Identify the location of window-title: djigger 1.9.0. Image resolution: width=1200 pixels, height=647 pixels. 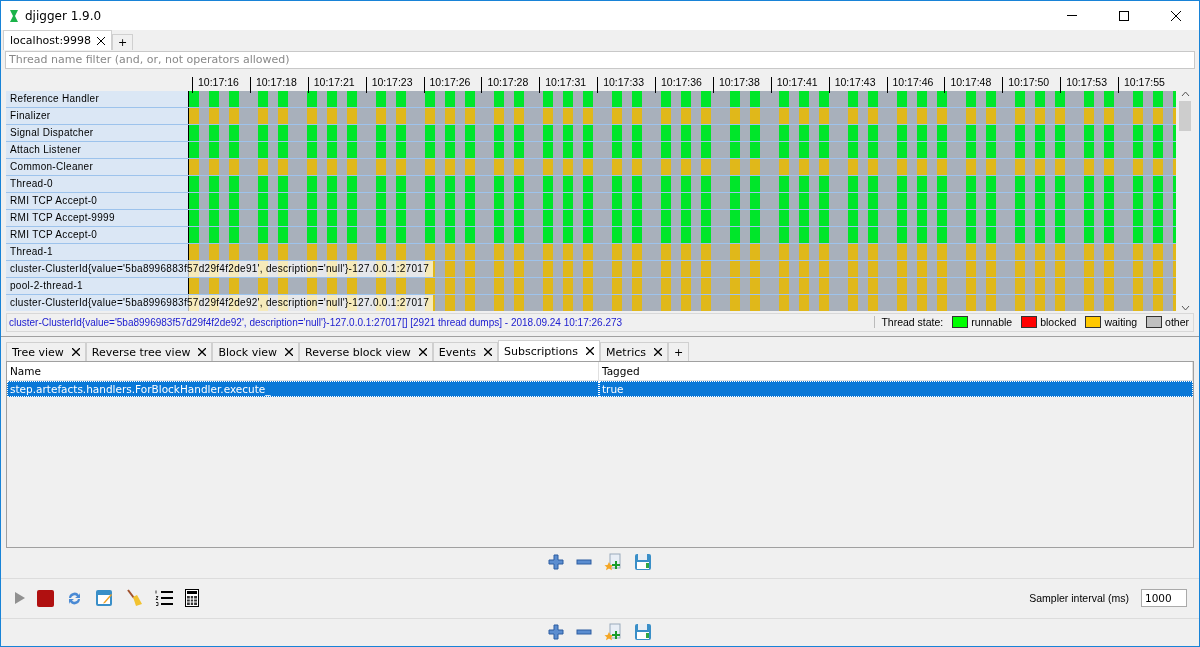
(64, 15).